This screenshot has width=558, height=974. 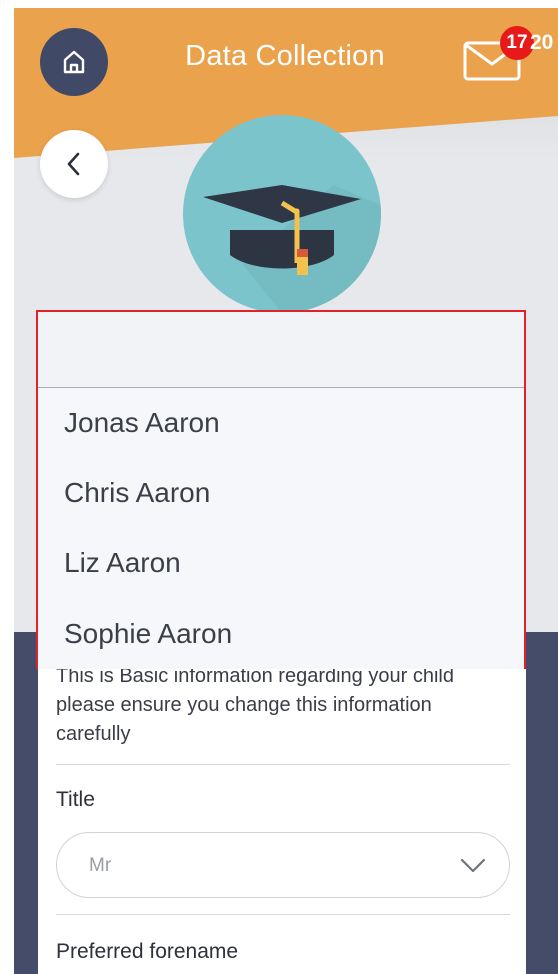 I want to click on title-select: Mr, so click(x=283, y=865).